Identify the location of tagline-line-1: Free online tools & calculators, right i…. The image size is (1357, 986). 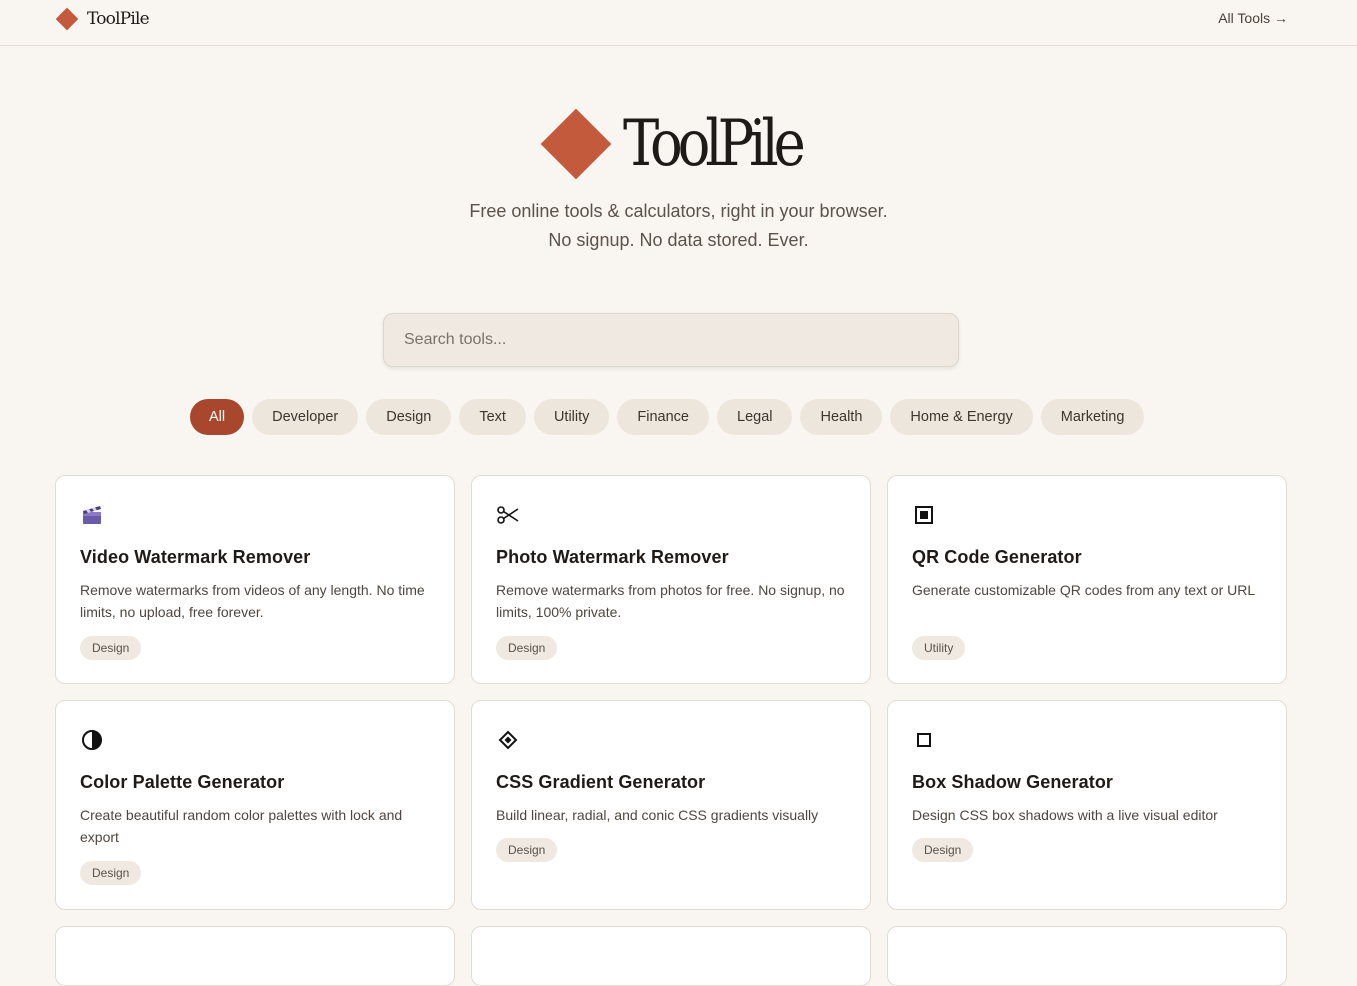
(678, 211).